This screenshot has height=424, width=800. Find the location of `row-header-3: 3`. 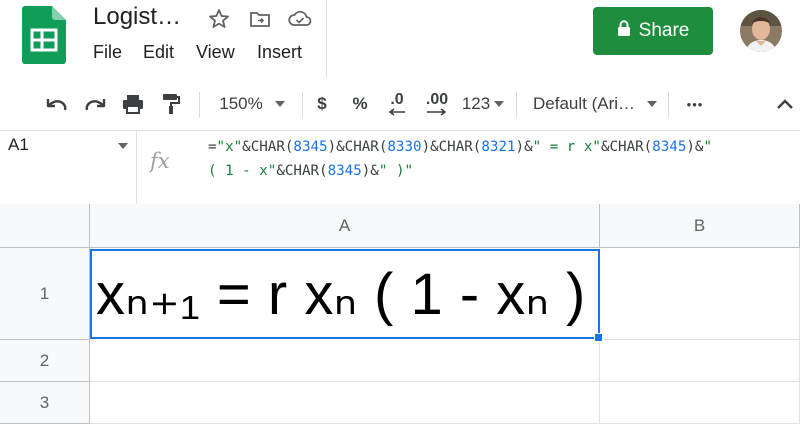

row-header-3: 3 is located at coordinates (45, 403).